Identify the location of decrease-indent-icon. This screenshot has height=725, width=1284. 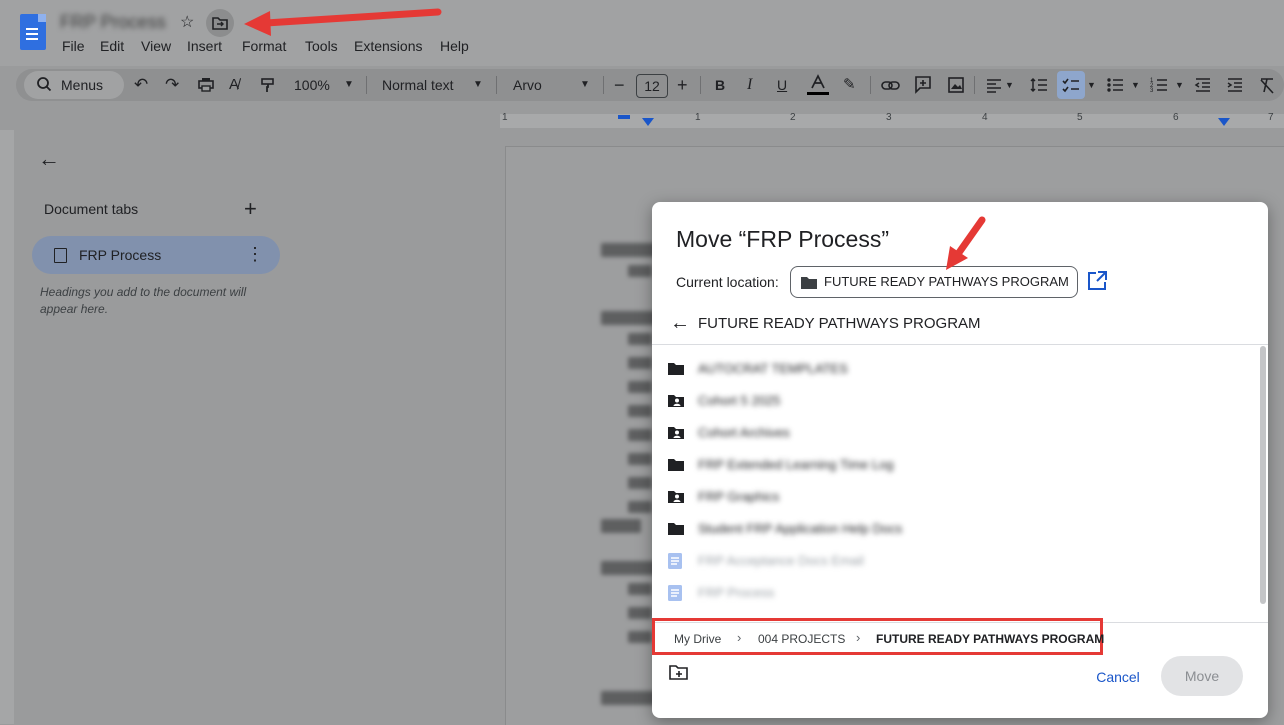
(1203, 85).